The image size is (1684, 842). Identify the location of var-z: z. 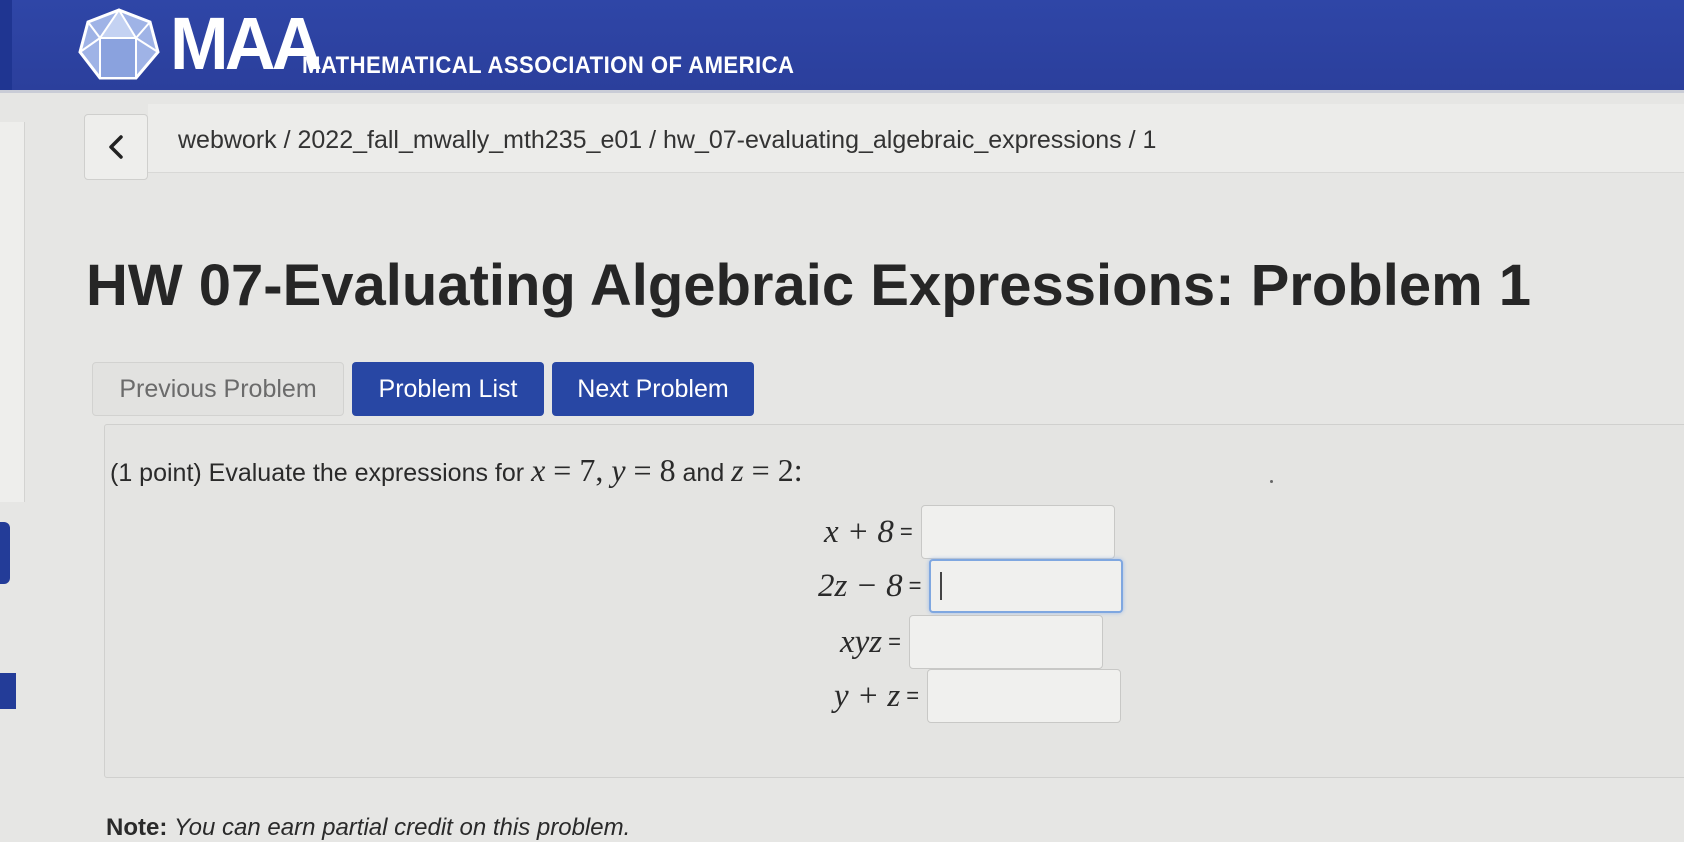
(737, 470).